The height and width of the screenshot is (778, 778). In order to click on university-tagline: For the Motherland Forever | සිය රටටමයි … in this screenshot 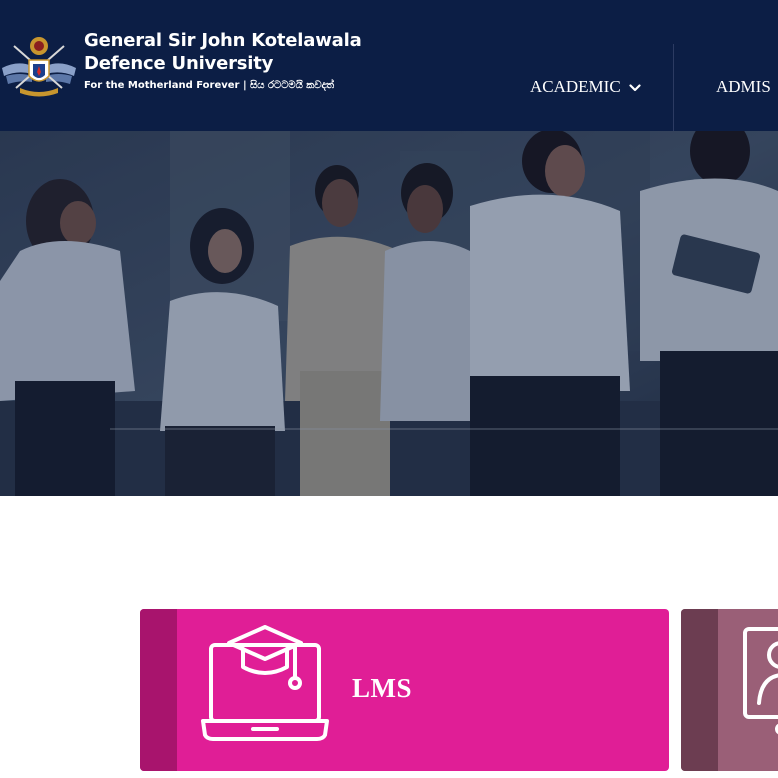, I will do `click(209, 85)`.